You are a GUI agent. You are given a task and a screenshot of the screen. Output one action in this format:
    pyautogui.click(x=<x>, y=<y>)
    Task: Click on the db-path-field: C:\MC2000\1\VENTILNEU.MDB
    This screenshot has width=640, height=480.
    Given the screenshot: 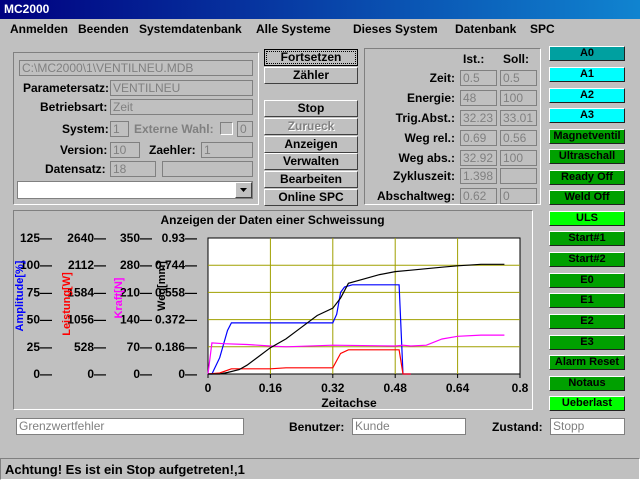 What is the action you would take?
    pyautogui.click(x=136, y=68)
    